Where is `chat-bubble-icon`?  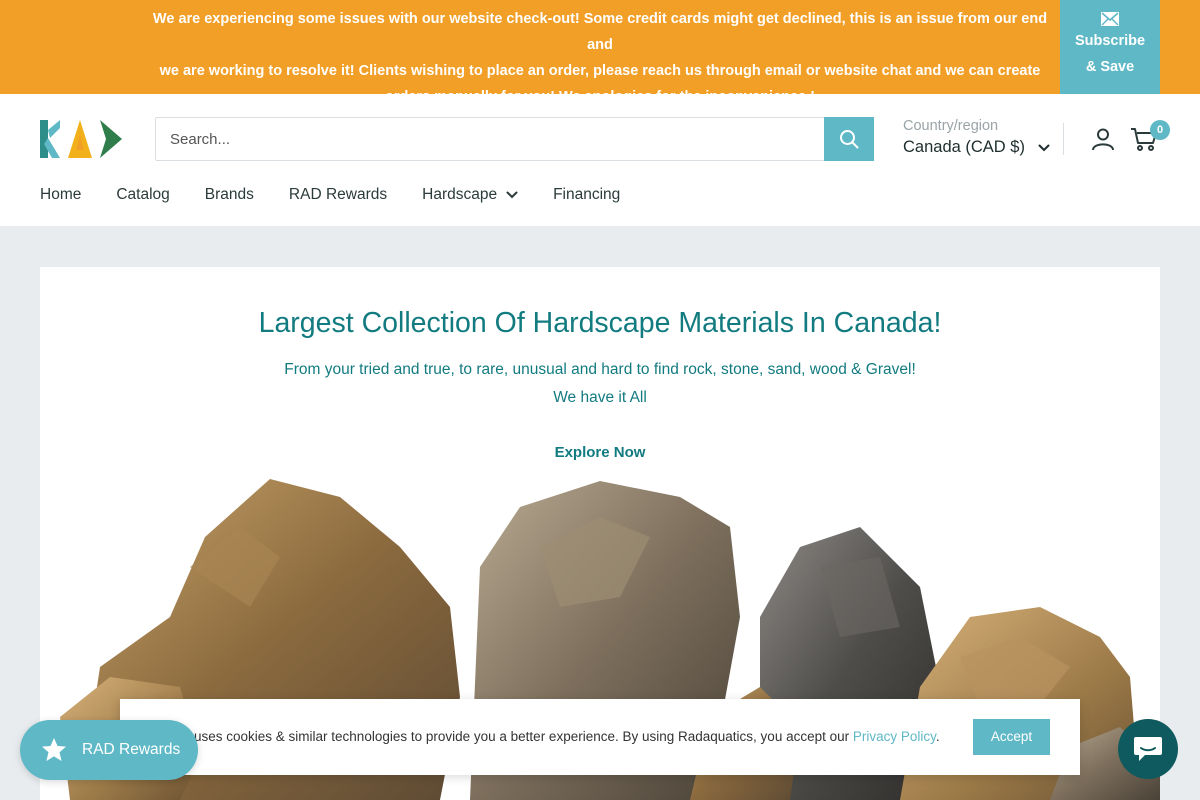 chat-bubble-icon is located at coordinates (1148, 749).